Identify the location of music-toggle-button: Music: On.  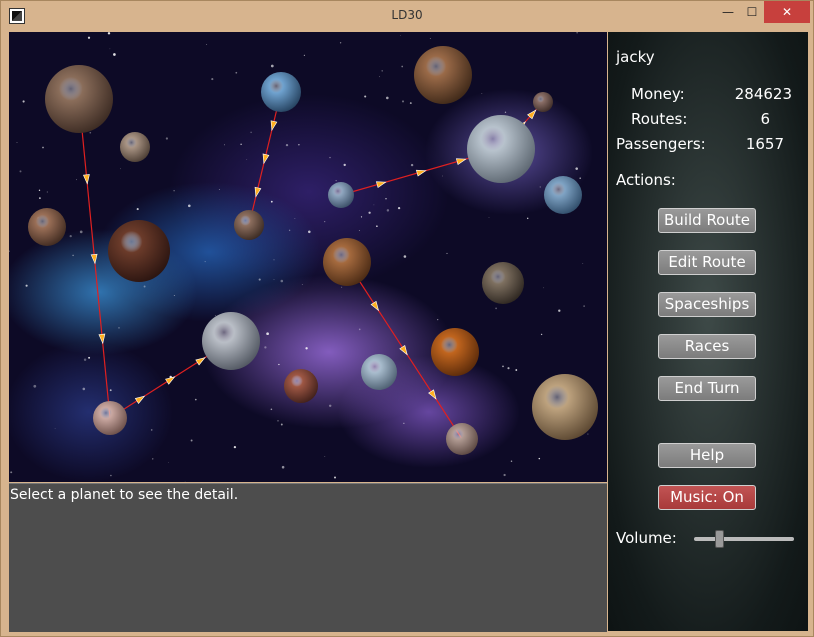
(707, 497).